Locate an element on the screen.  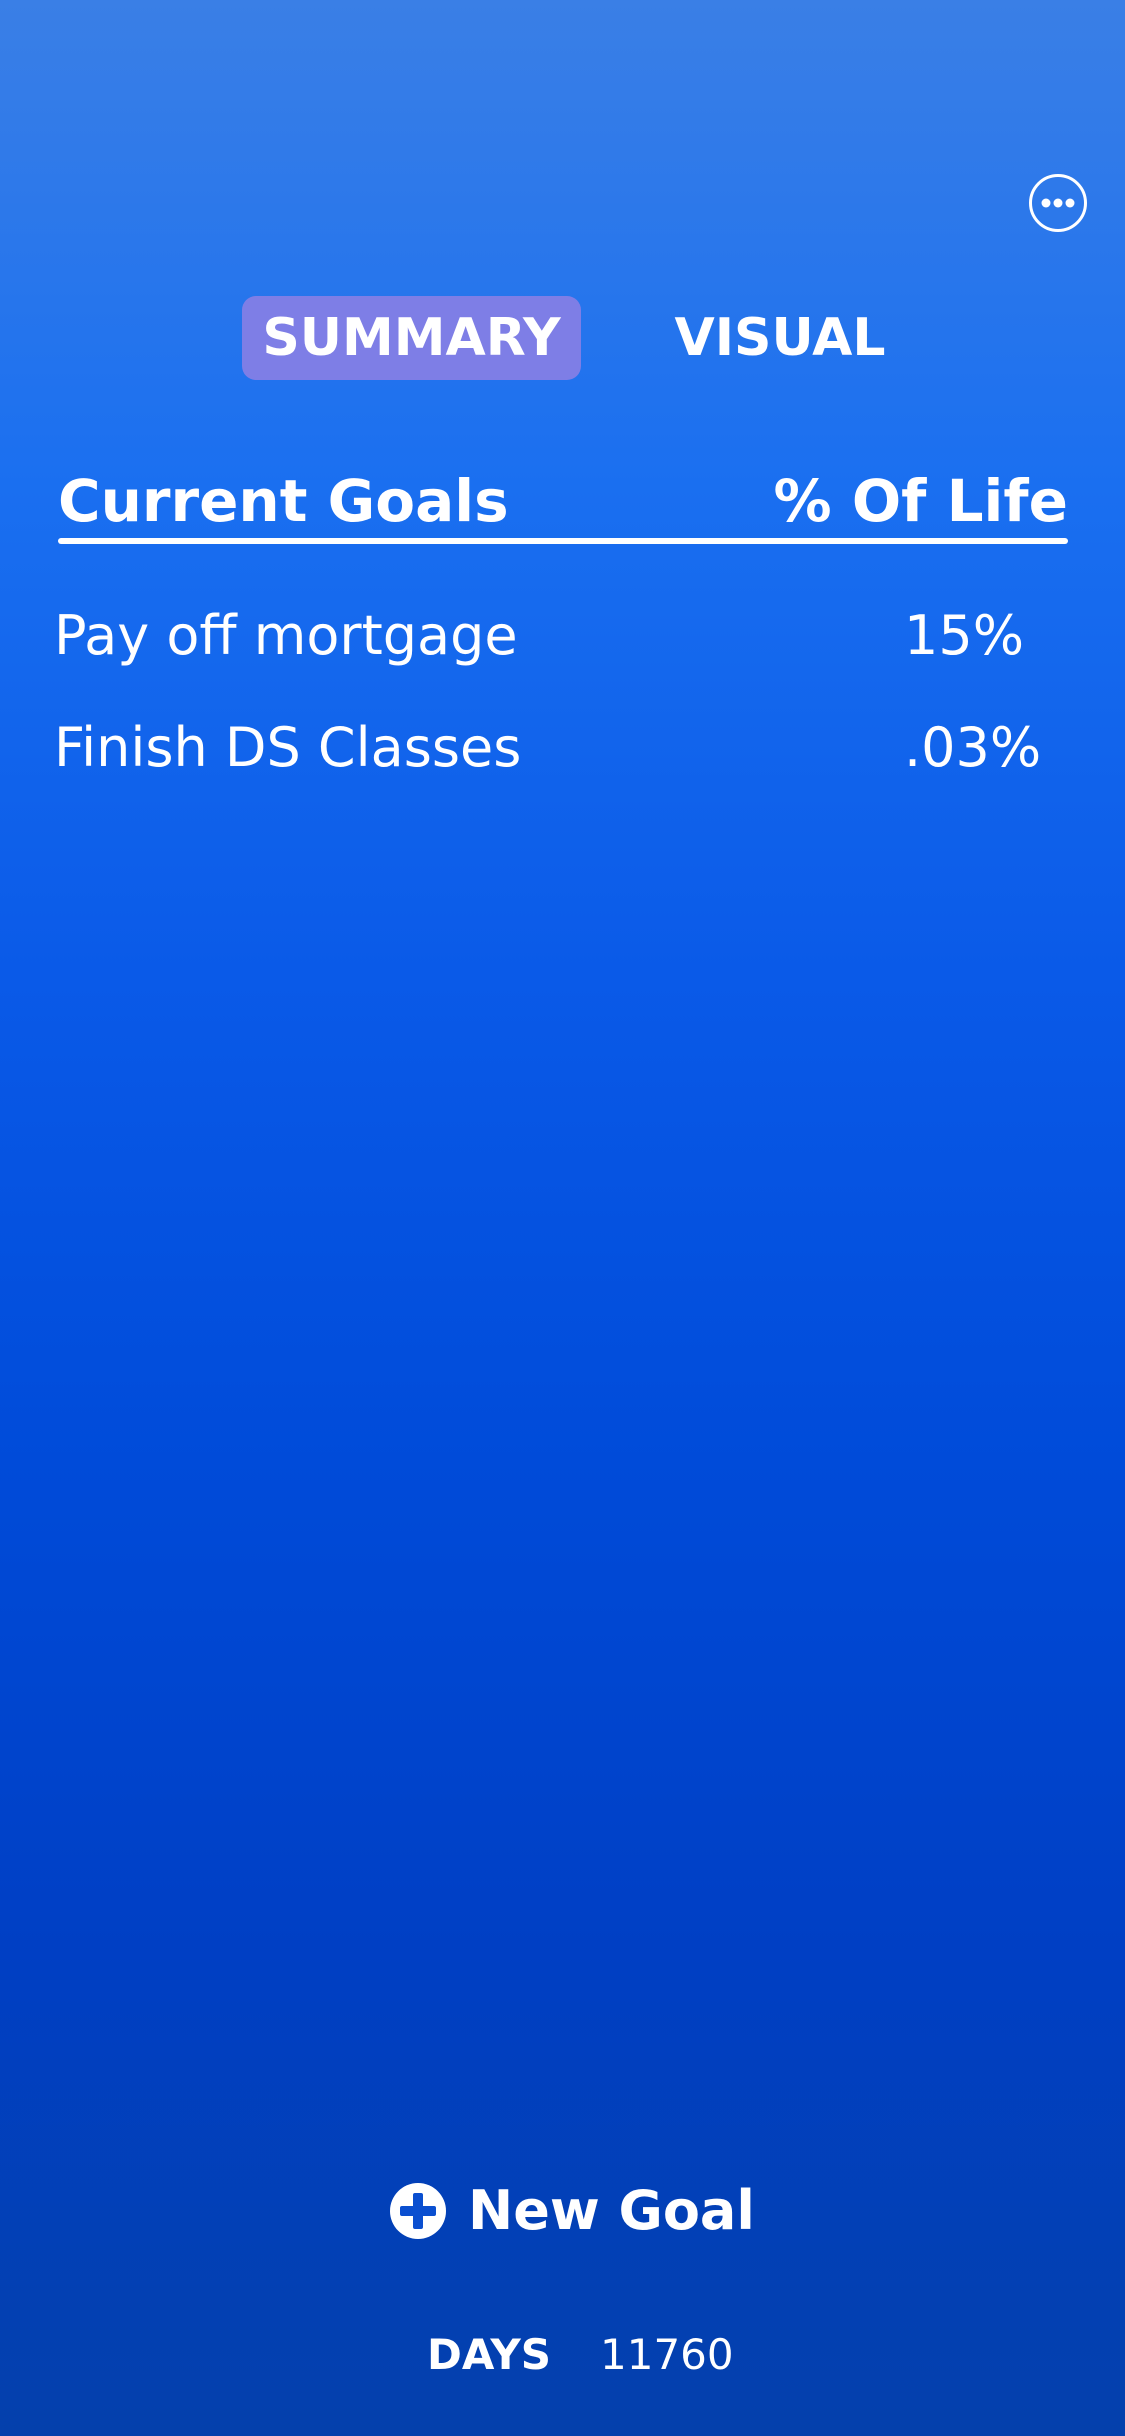
new-goal-button: New Goal is located at coordinates (572, 2211).